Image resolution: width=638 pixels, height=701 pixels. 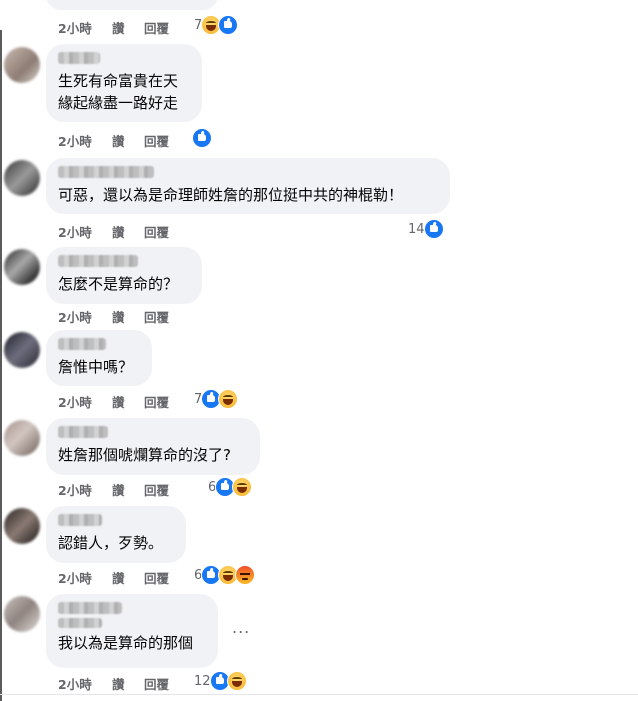 What do you see at coordinates (126, 643) in the screenshot?
I see `comment-text: 我以為是算命的那個` at bounding box center [126, 643].